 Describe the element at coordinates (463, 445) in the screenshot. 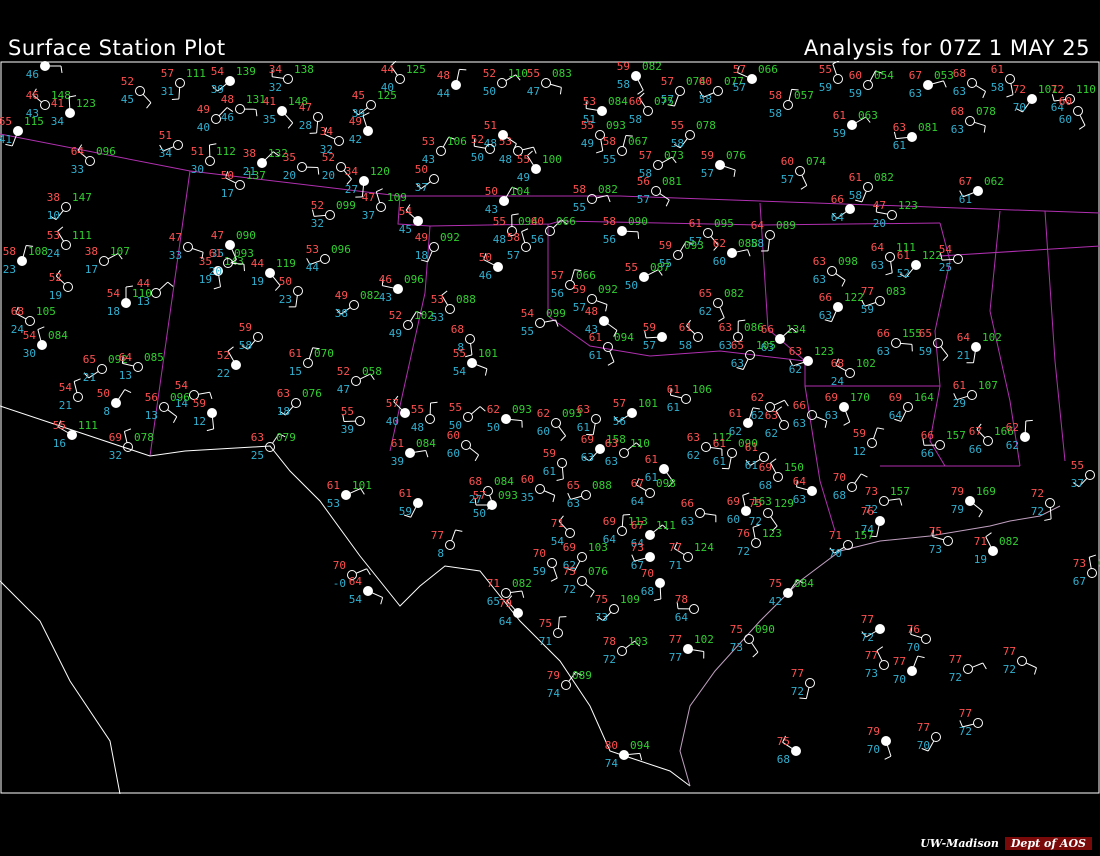

I see `station-model: 6060` at that location.